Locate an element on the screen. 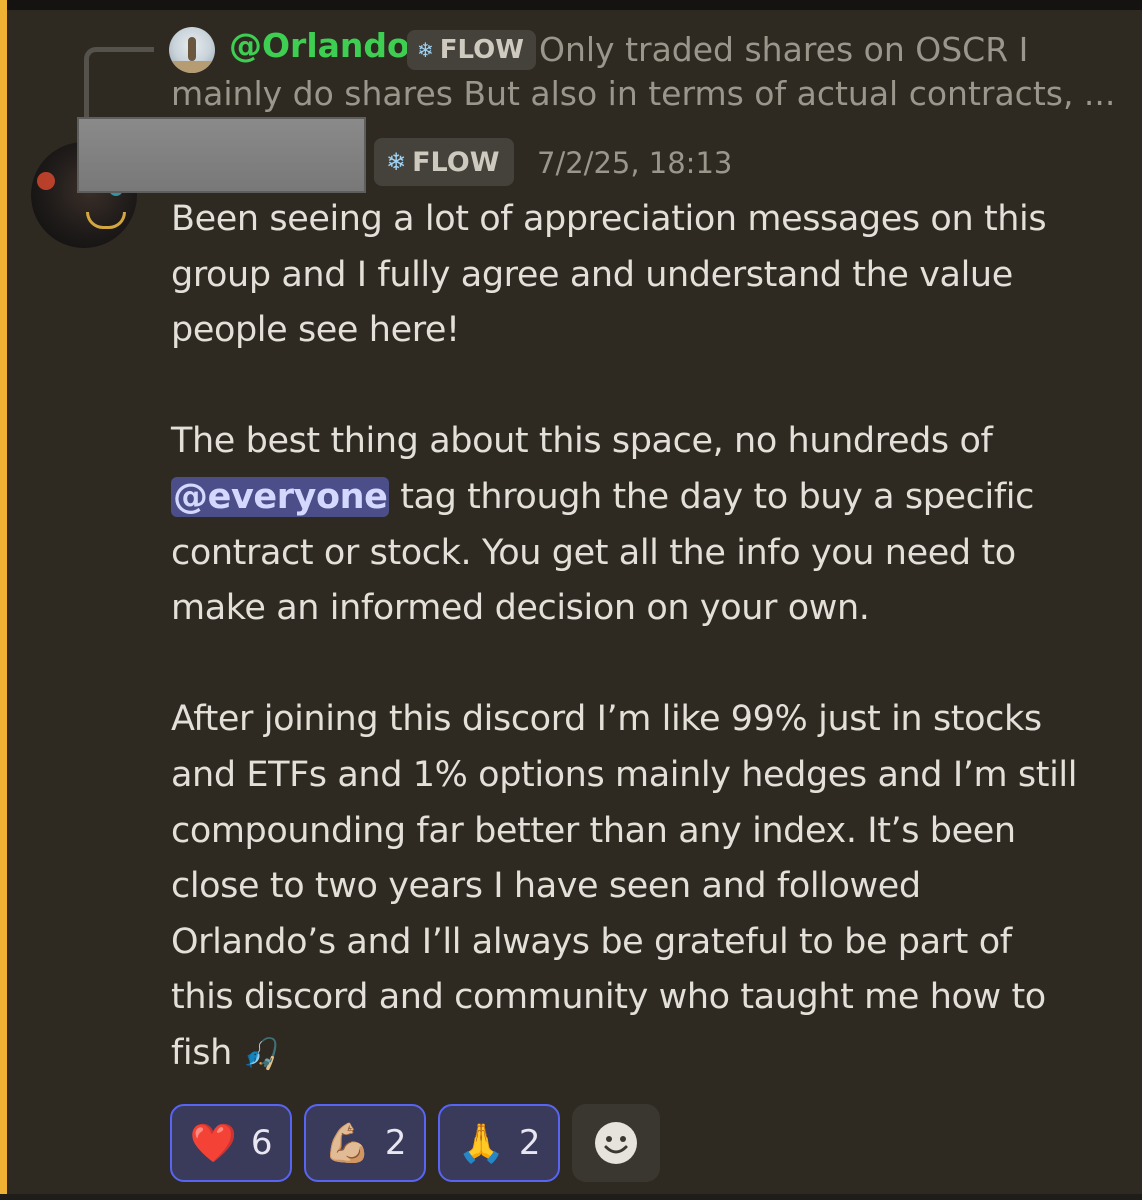  reaction-folded-hands: 🙏 2 is located at coordinates (499, 1143).